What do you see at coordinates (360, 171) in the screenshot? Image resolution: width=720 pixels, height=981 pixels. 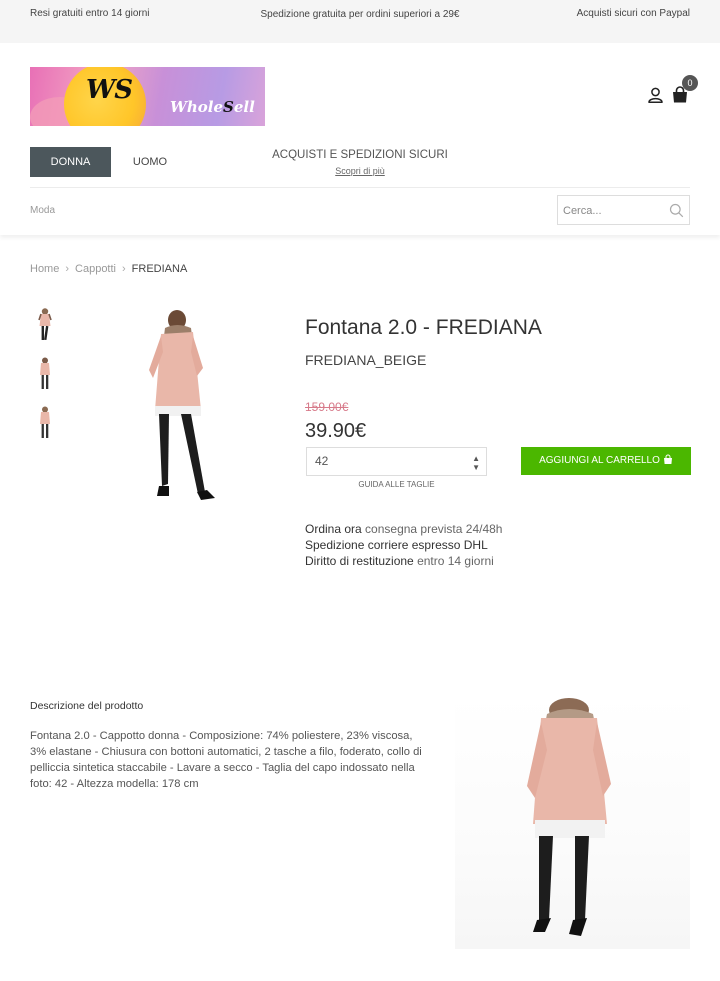 I see `promo-learn-more-link: Scopri di più` at bounding box center [360, 171].